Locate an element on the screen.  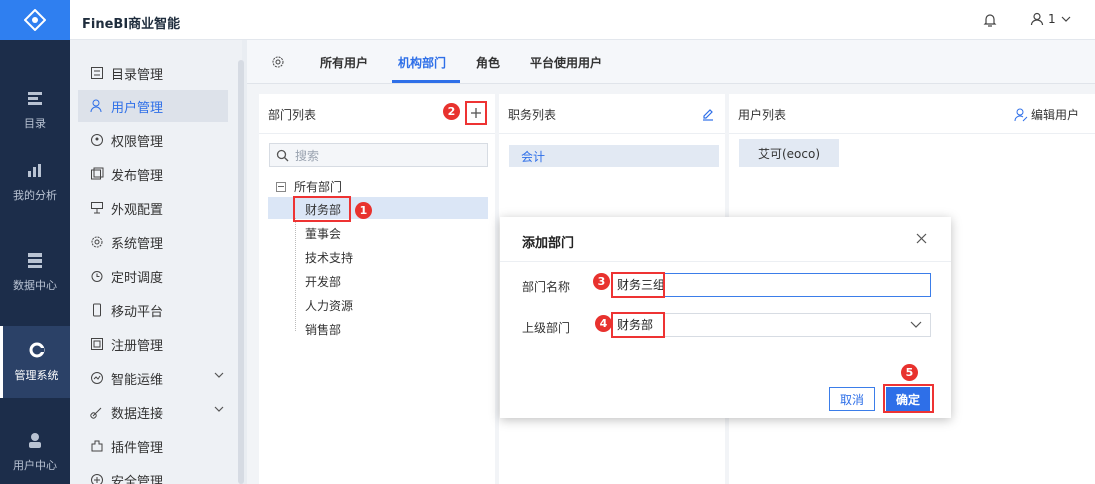
tab-roles: 角色 is located at coordinates (488, 62).